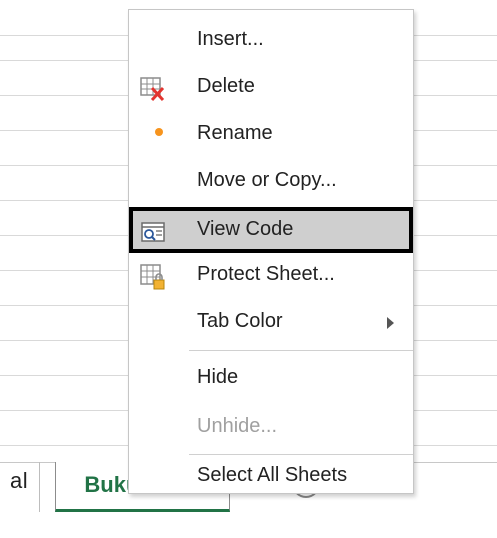 The height and width of the screenshot is (538, 497). What do you see at coordinates (19, 480) in the screenshot?
I see `sheet-tab-previous-label: al` at bounding box center [19, 480].